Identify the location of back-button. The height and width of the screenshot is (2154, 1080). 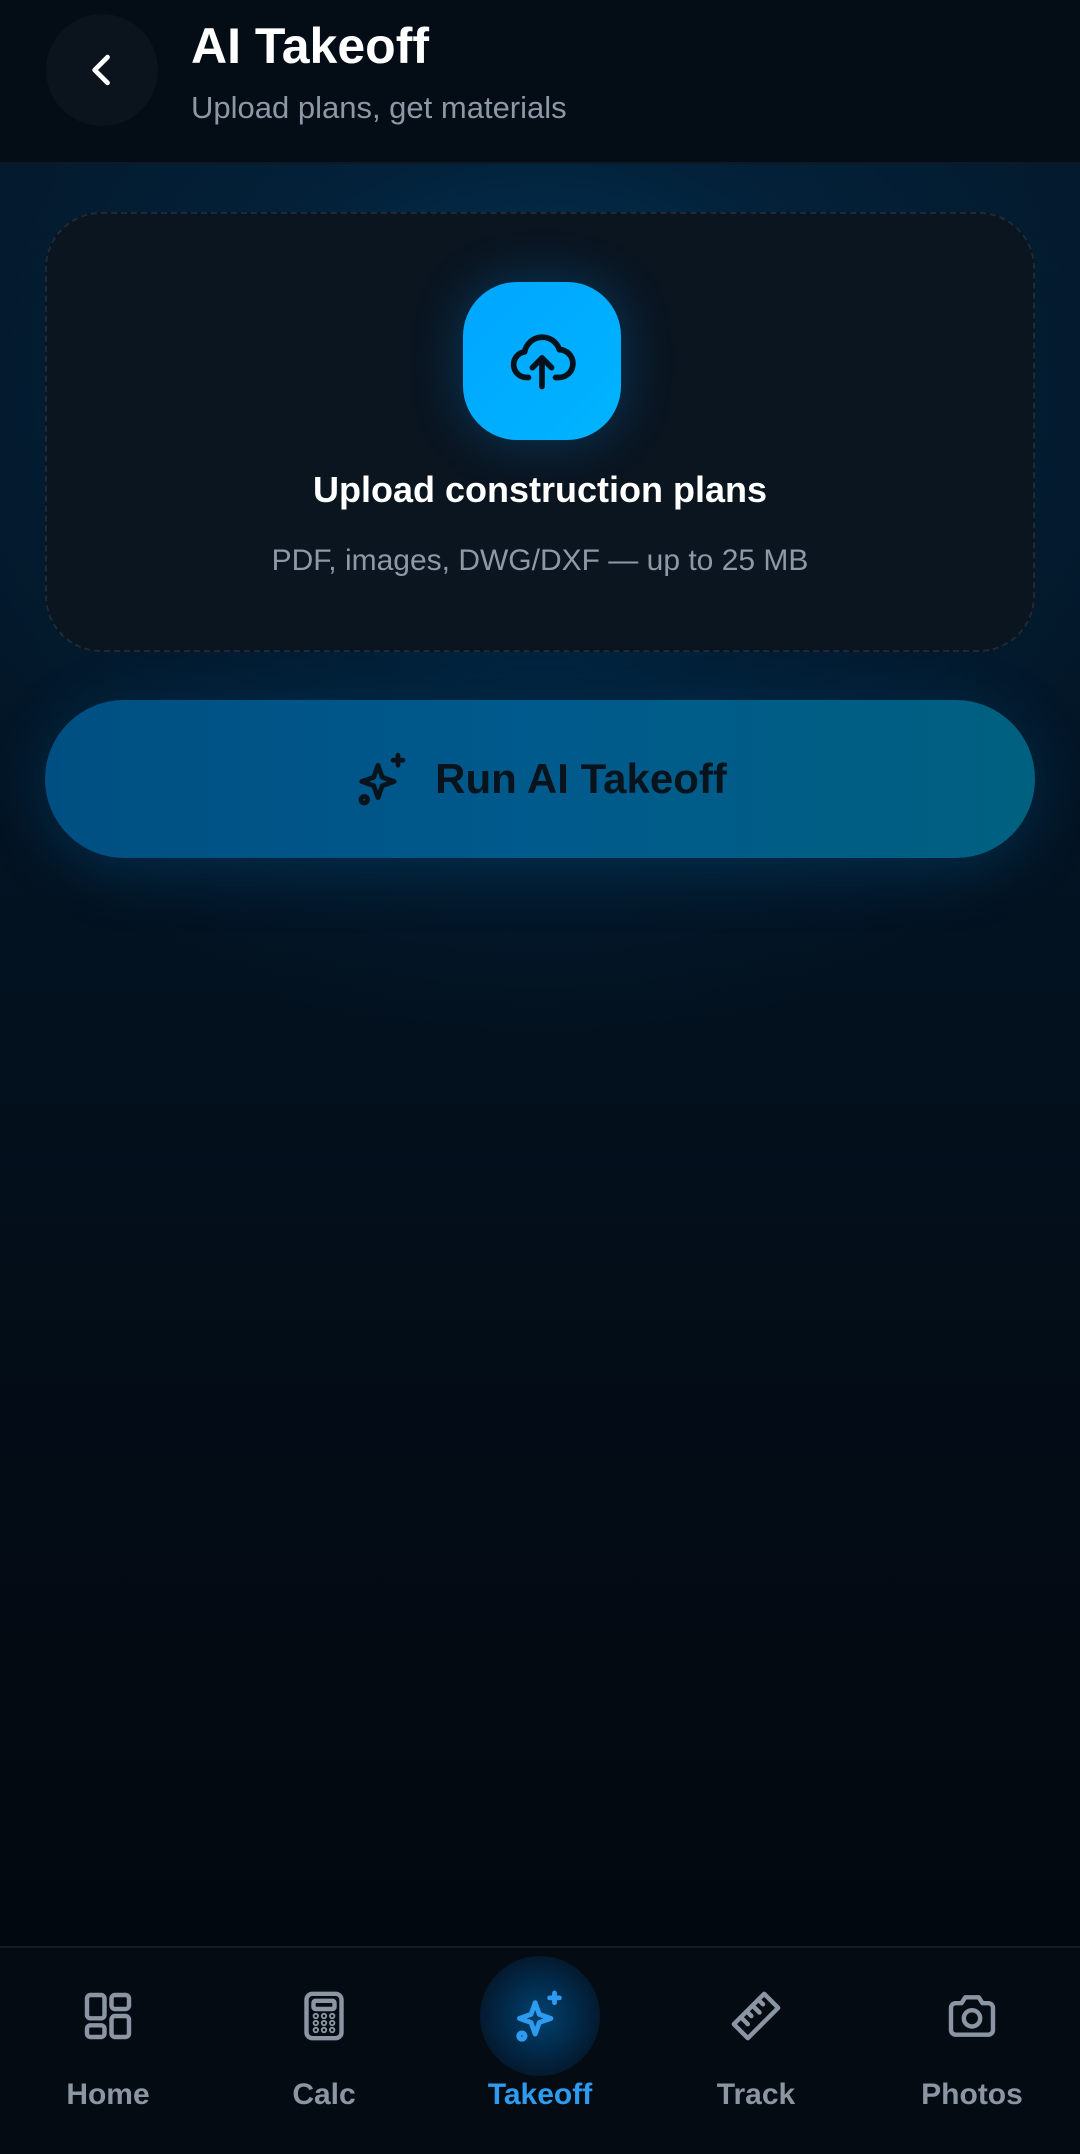
(102, 70).